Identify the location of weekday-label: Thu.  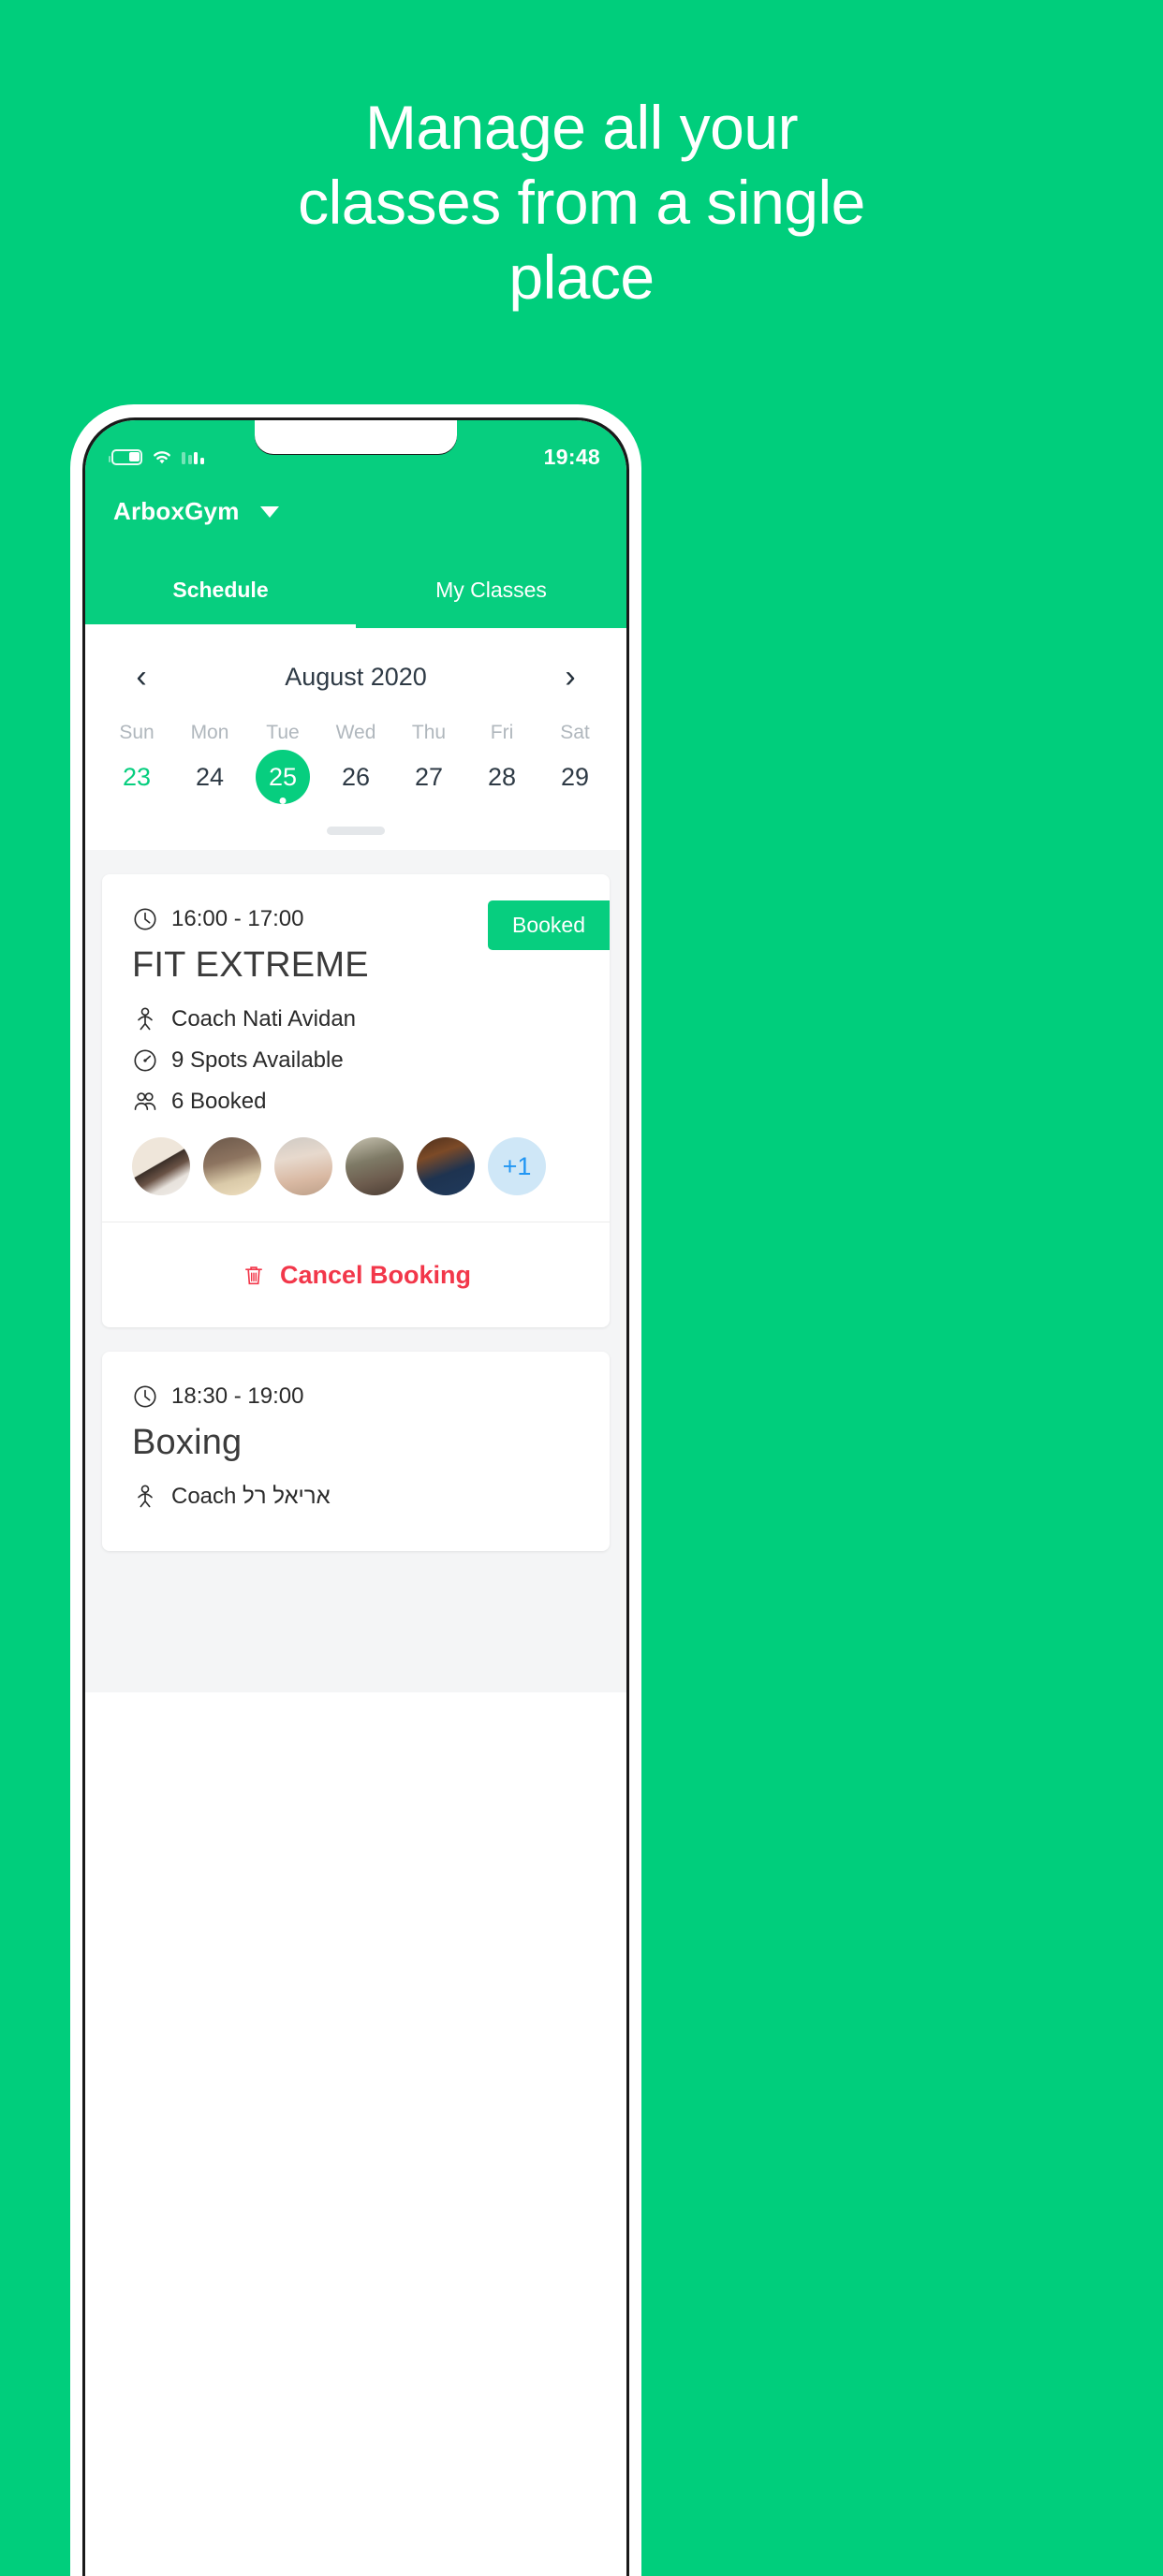
(429, 732).